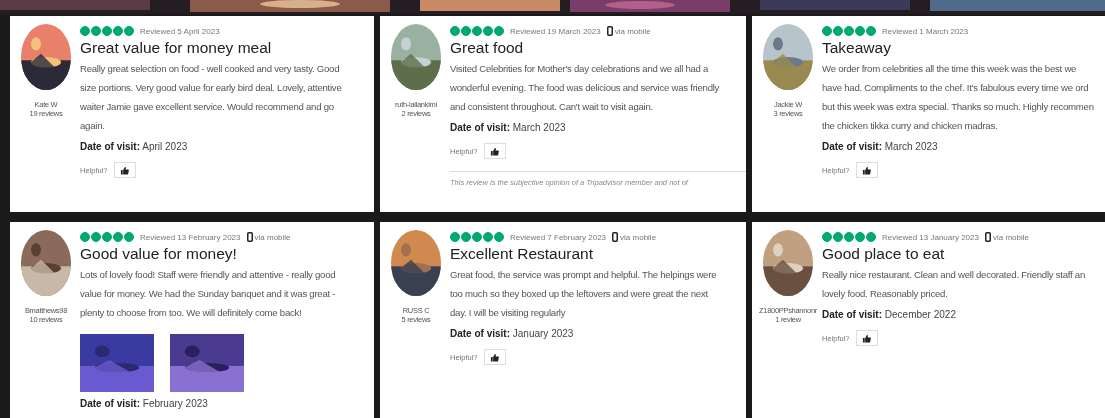 The height and width of the screenshot is (418, 1105). What do you see at coordinates (211, 97) in the screenshot?
I see `review-text: Really great selection on food - well cooked and very tasty. Good size portions. Very good value for early bird deal. Lovely, attentive waiter Jamie gave excellent service. Would recommend and go again.` at bounding box center [211, 97].